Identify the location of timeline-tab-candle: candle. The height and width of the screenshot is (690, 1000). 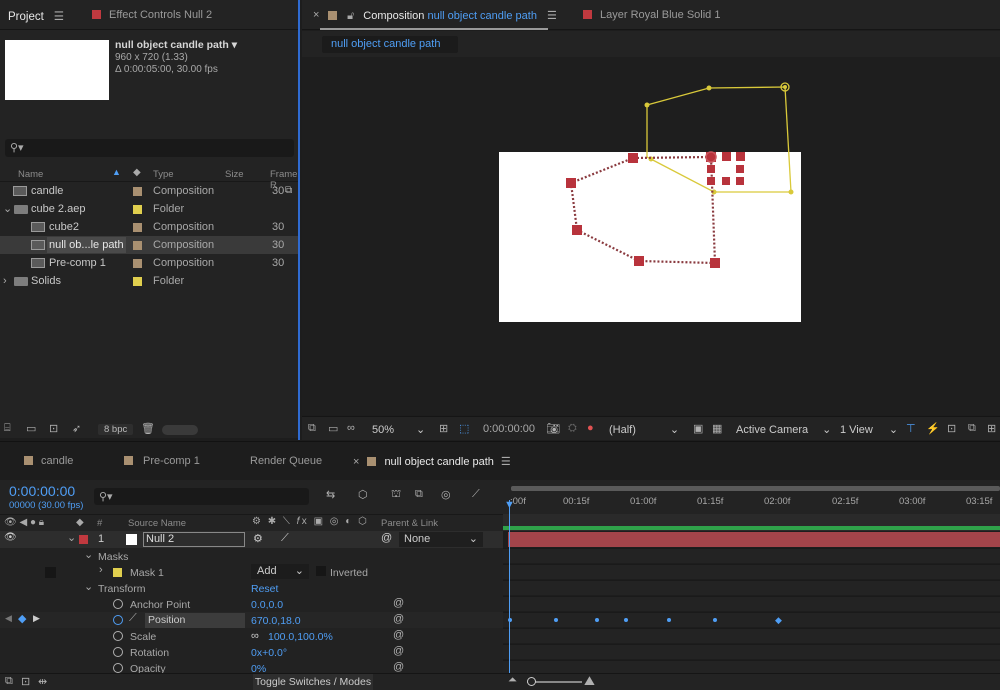
(48, 461).